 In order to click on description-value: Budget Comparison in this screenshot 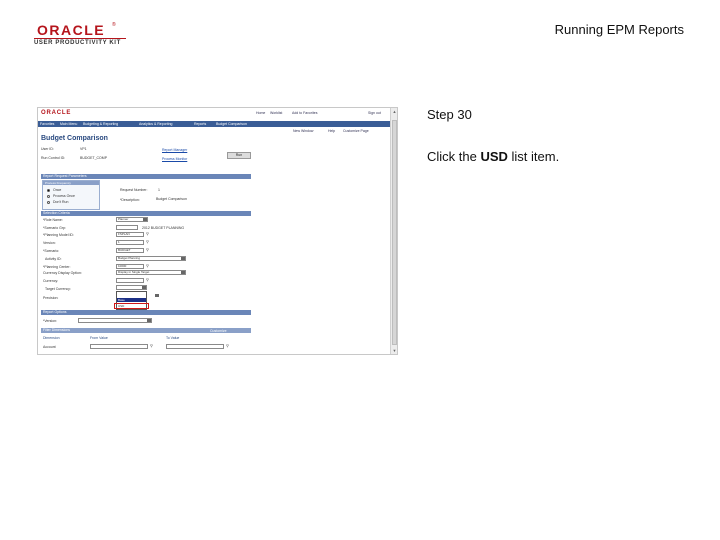, I will do `click(171, 199)`.